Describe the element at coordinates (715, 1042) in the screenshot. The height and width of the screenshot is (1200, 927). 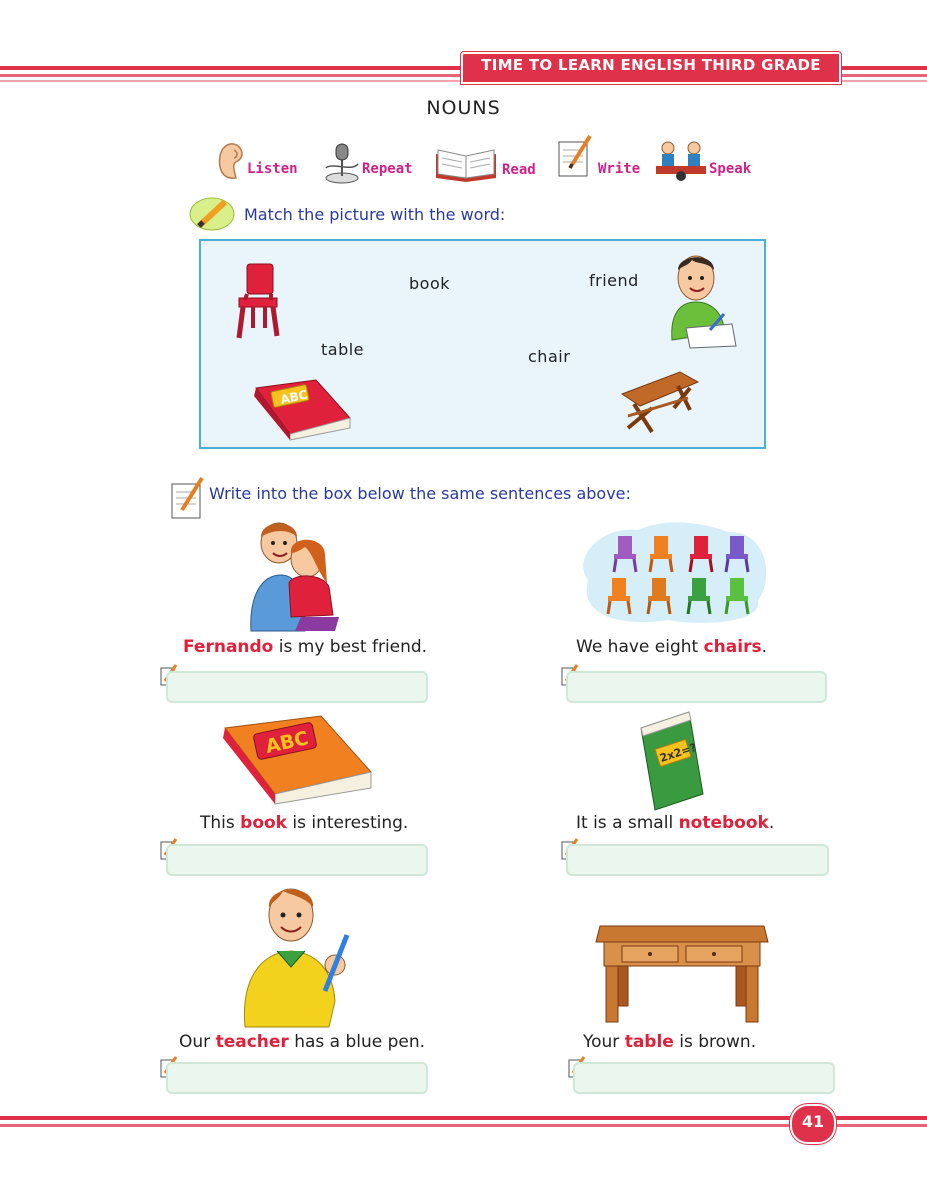
I see `sentence-text: is brown.` at that location.